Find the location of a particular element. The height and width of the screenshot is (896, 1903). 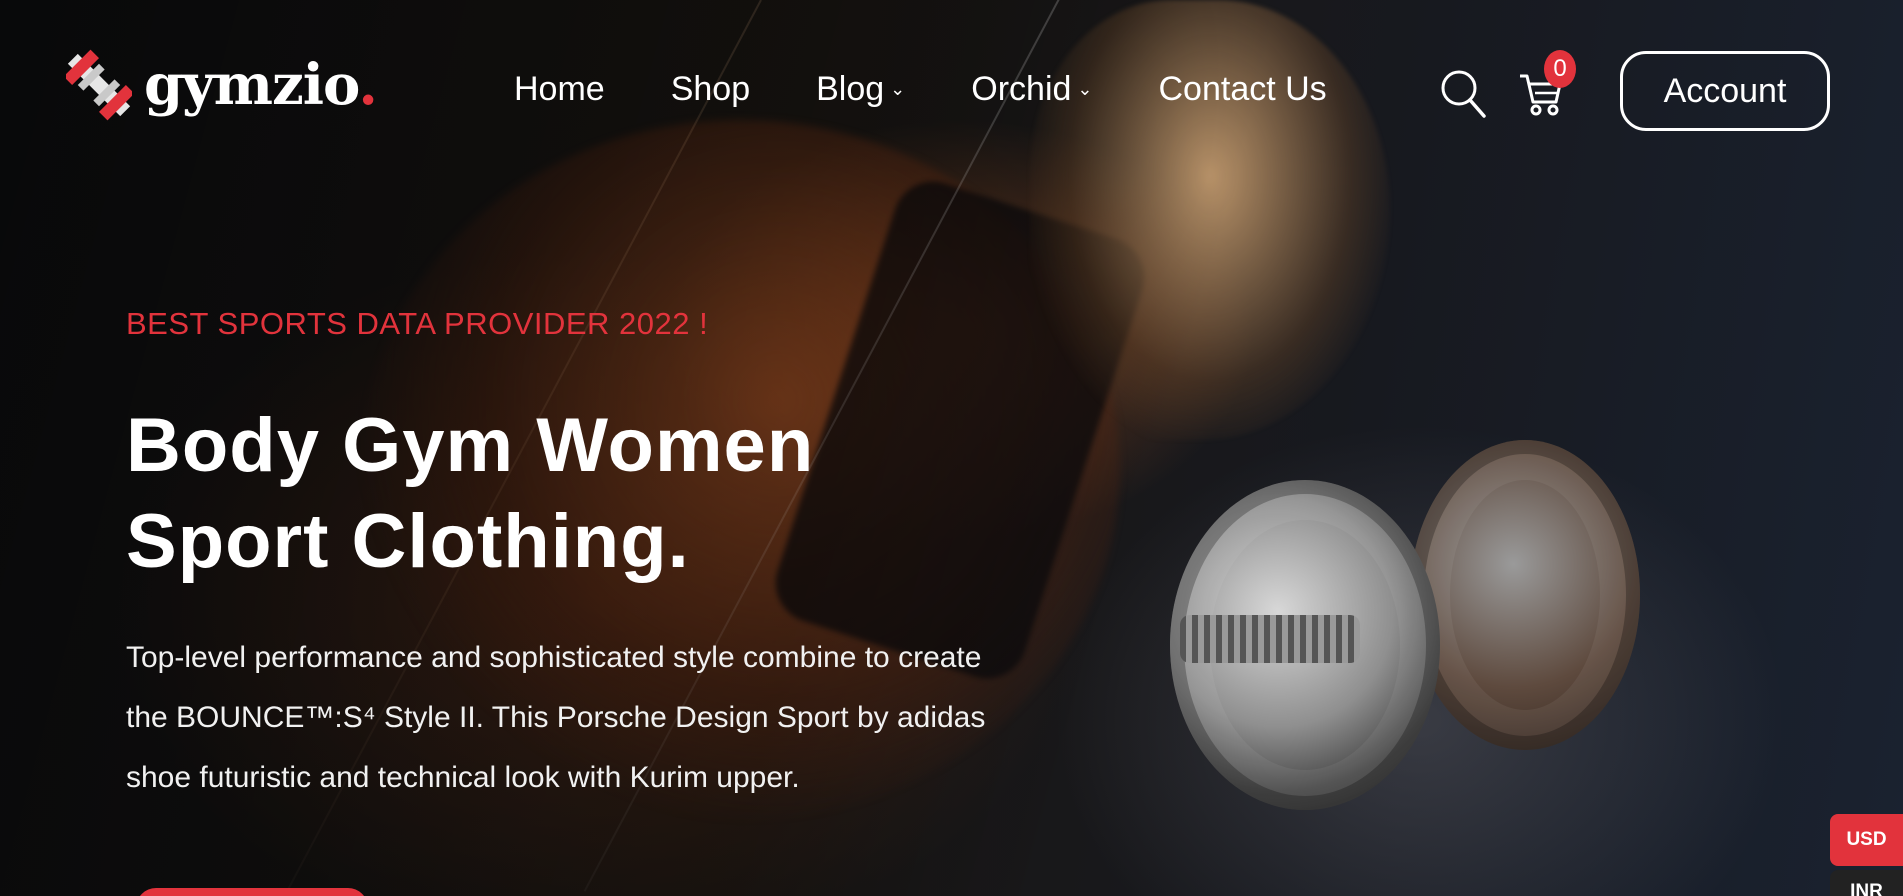

cart-count-badge: 0 is located at coordinates (1560, 69).